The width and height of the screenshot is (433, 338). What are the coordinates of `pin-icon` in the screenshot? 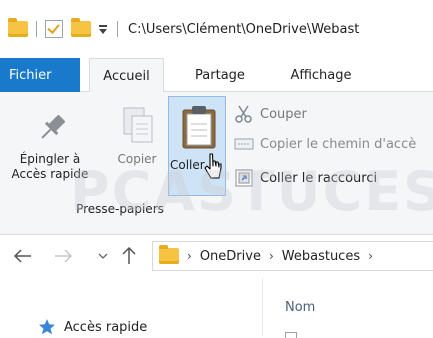 It's located at (52, 128).